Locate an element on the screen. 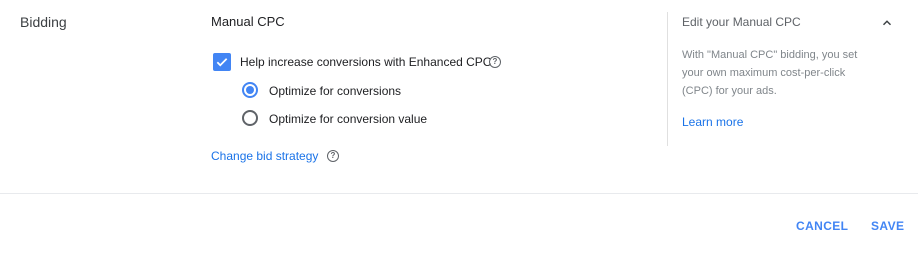 The height and width of the screenshot is (255, 918). optimize-conversion-value-label: Optimize for conversion value is located at coordinates (348, 119).